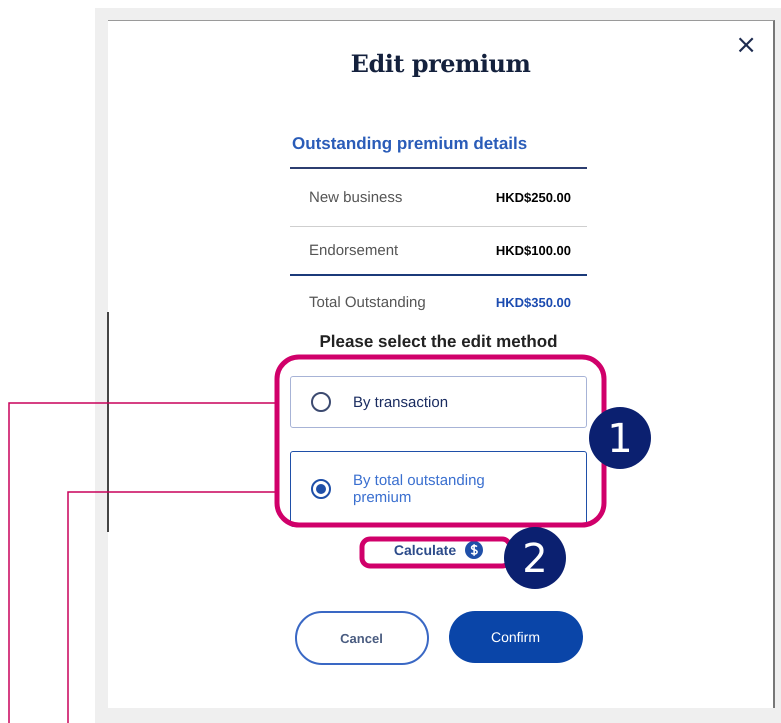 This screenshot has width=781, height=723. What do you see at coordinates (440, 63) in the screenshot?
I see `dialog-title: Edit premium` at bounding box center [440, 63].